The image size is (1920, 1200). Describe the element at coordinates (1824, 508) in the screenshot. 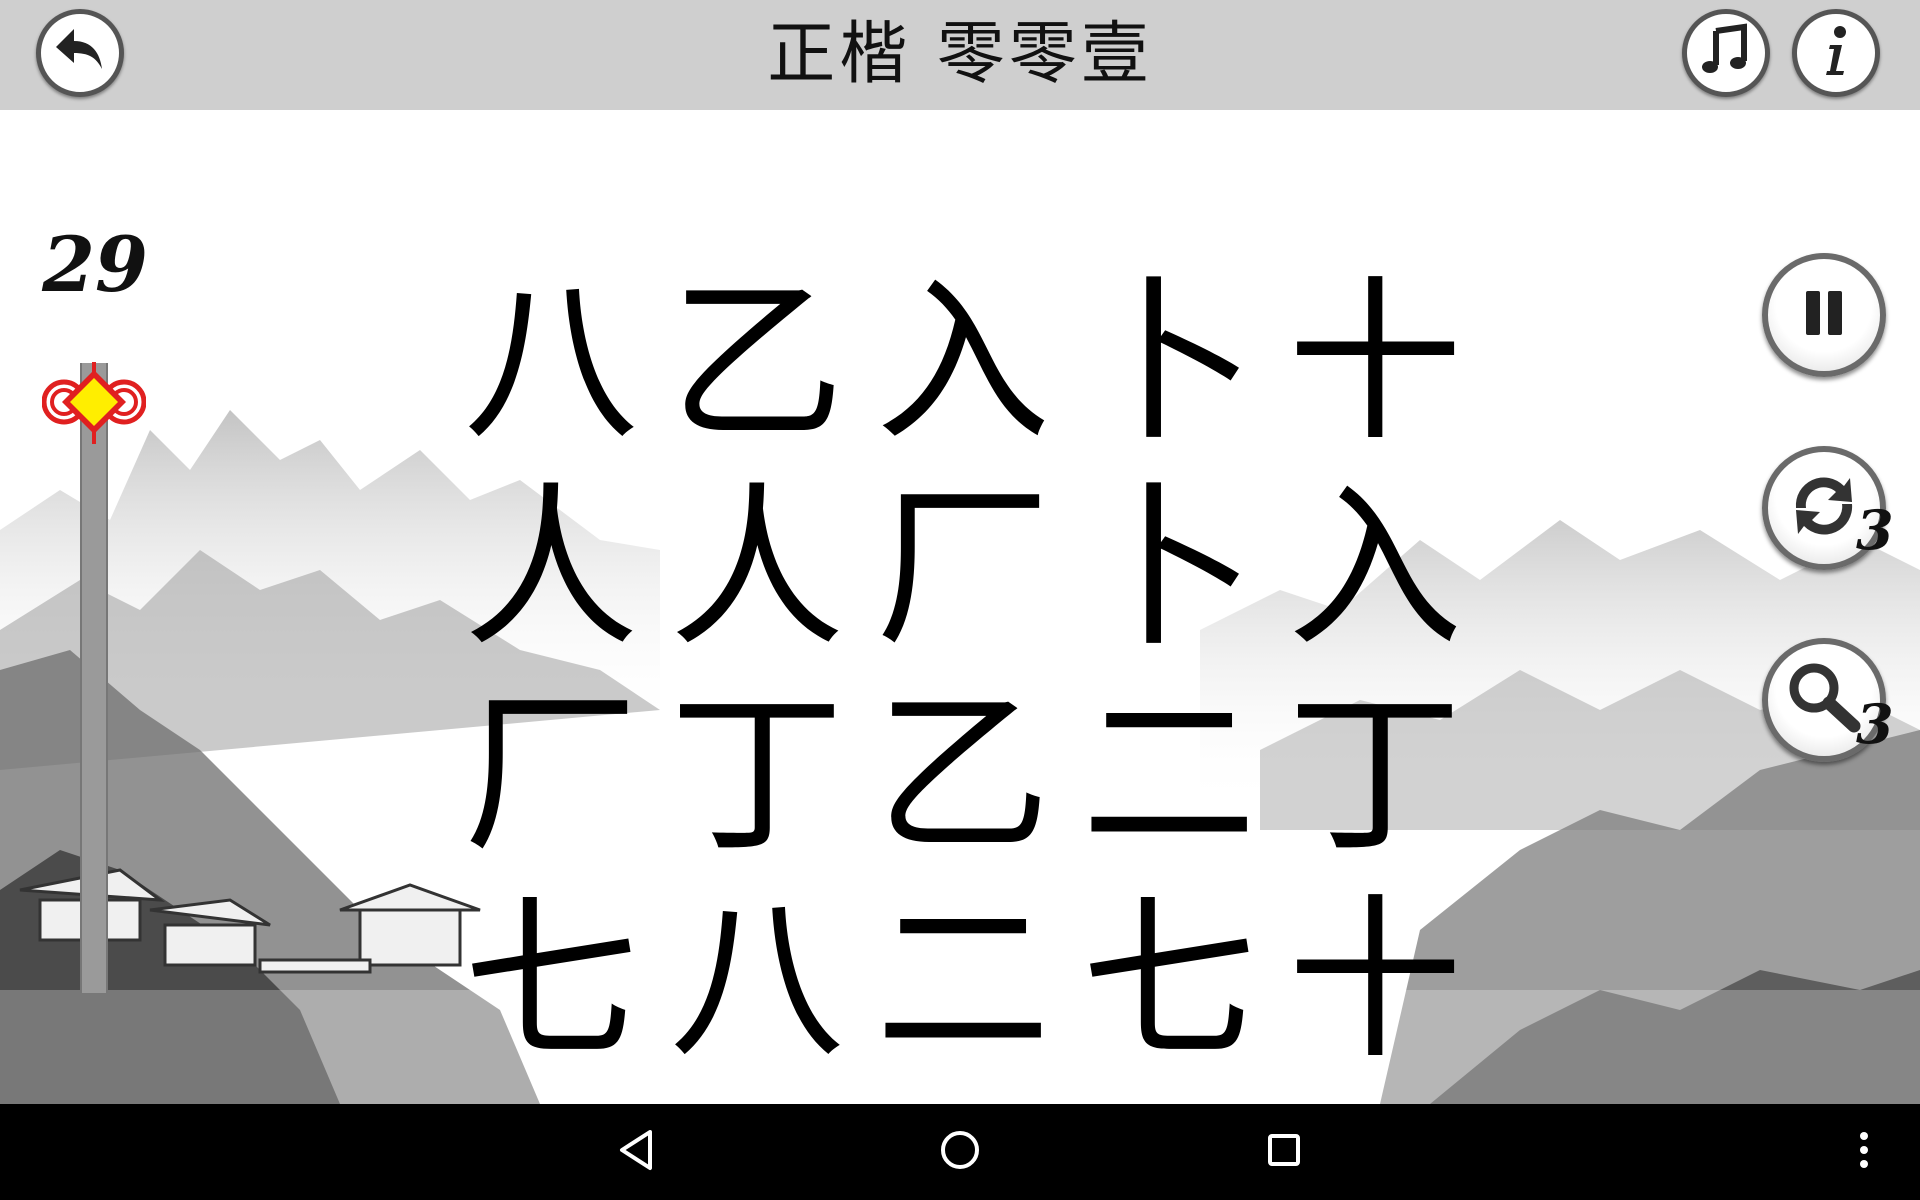

I see `refresh-icon` at that location.